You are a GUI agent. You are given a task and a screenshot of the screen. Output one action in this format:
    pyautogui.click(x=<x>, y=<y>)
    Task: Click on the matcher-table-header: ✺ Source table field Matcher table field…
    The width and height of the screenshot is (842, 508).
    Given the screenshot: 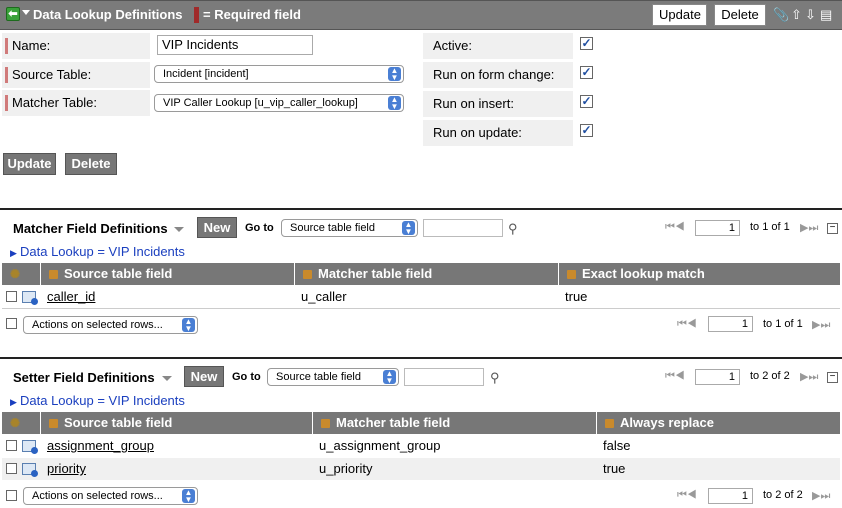 What is the action you would take?
    pyautogui.click(x=421, y=274)
    